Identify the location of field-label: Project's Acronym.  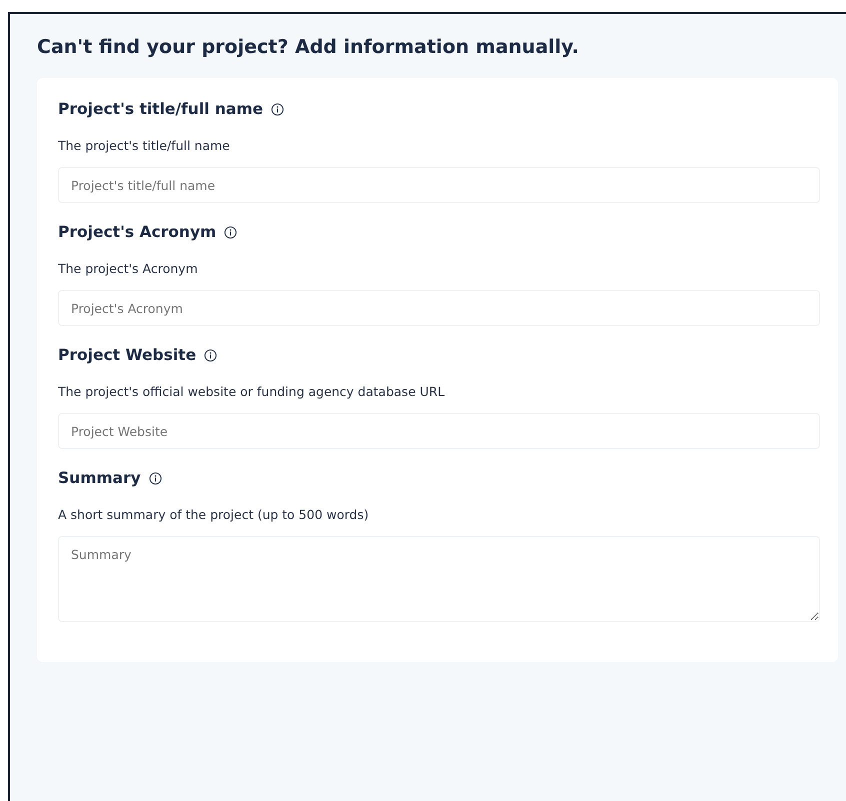
(137, 232).